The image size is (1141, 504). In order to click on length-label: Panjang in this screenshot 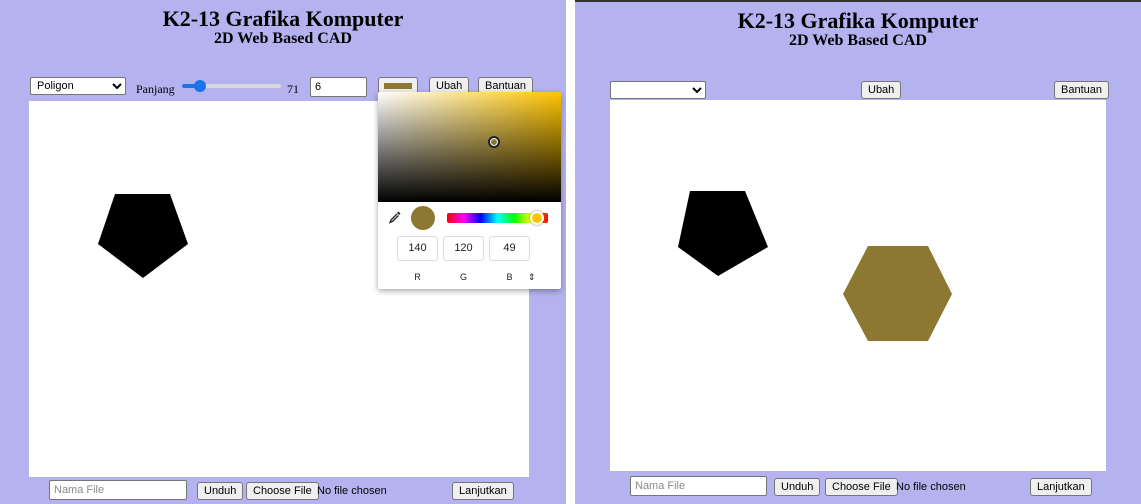, I will do `click(155, 89)`.